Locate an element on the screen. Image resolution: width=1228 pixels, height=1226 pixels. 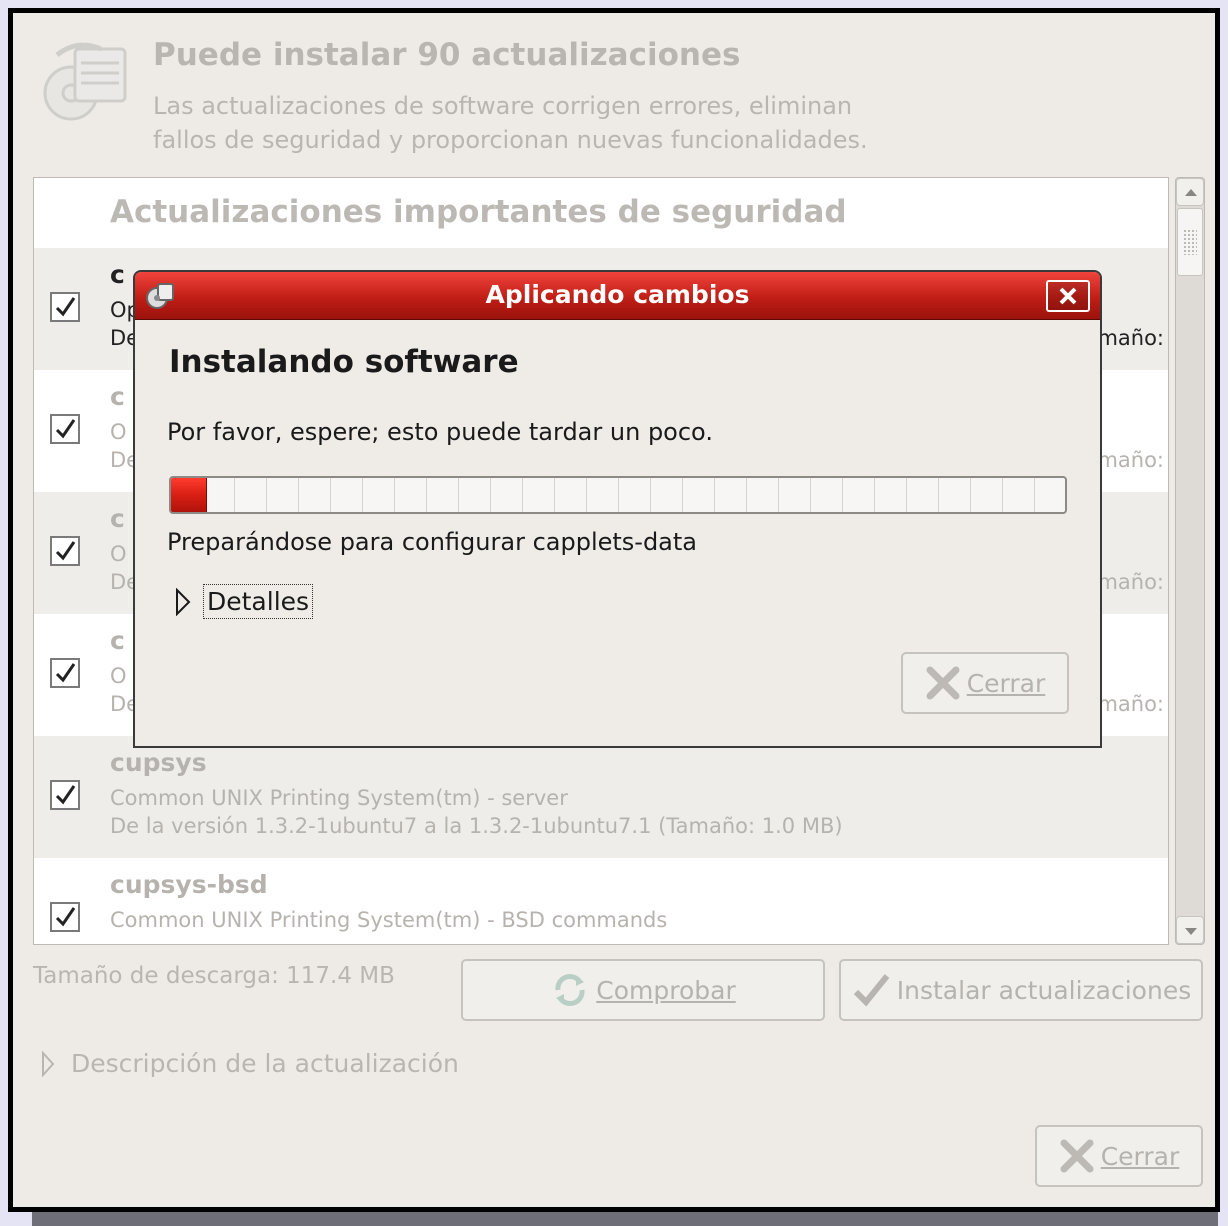
details-expander: Detalles is located at coordinates (244, 601).